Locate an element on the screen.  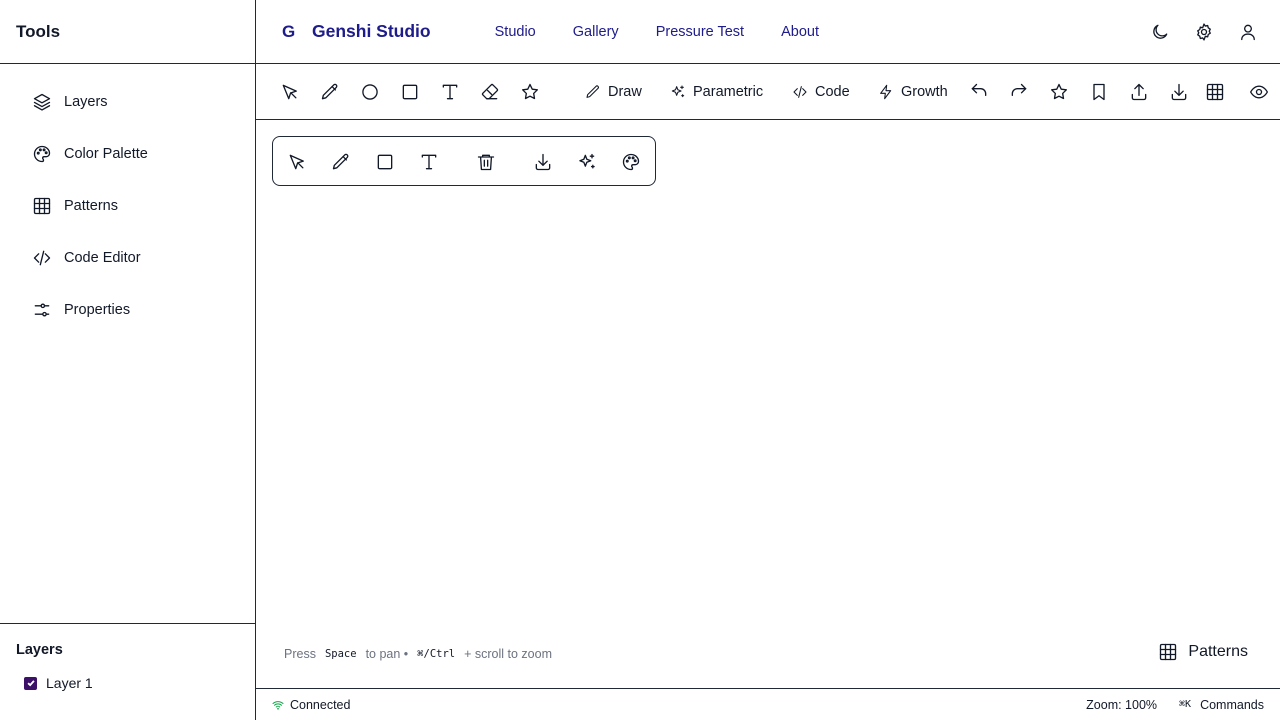
sidebar-item-properties: Properties is located at coordinates (127, 310).